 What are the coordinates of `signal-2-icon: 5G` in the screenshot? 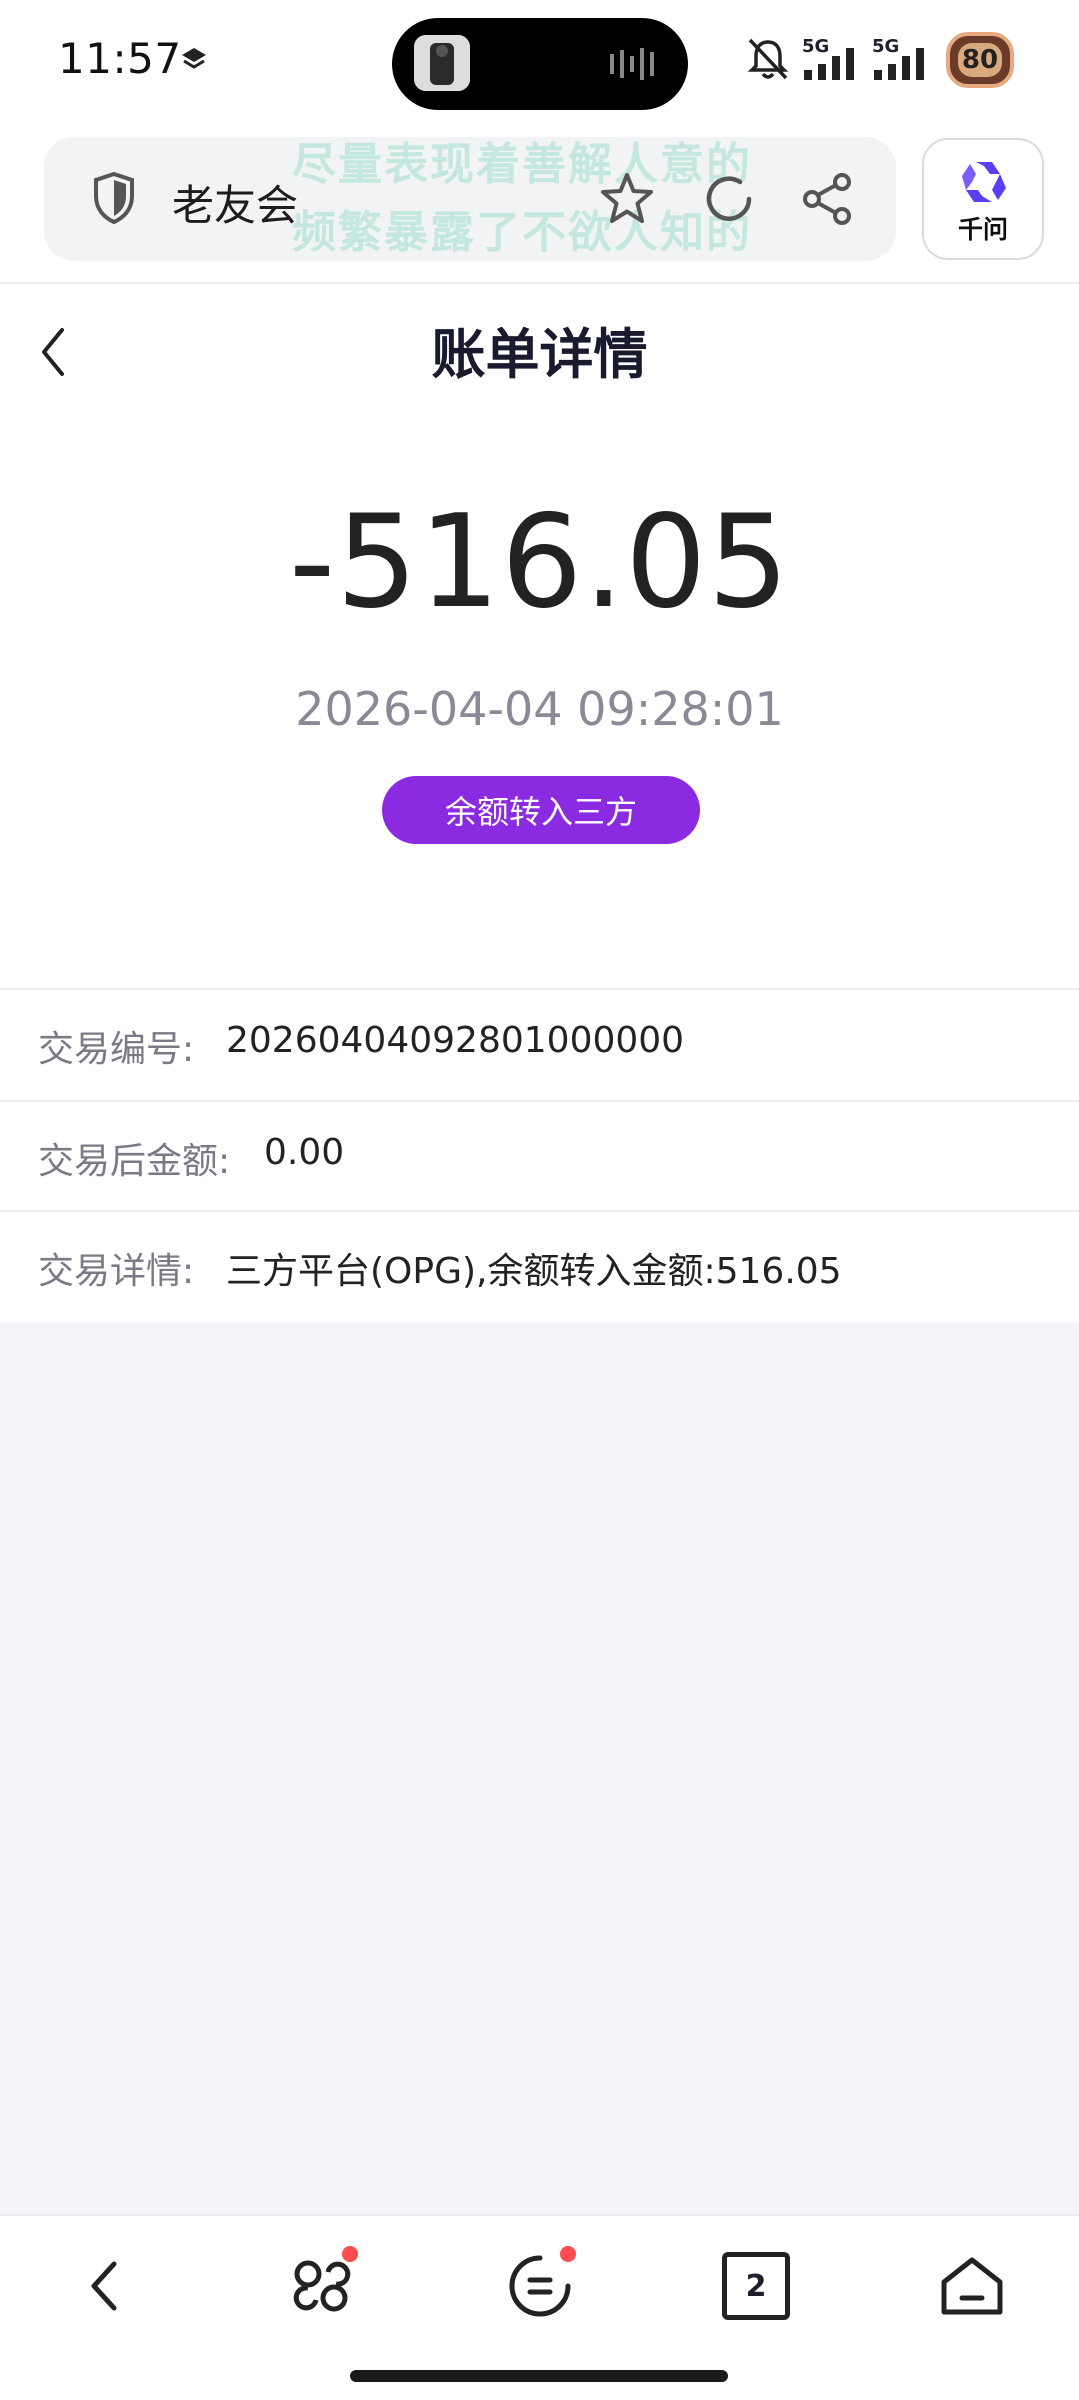 It's located at (904, 59).